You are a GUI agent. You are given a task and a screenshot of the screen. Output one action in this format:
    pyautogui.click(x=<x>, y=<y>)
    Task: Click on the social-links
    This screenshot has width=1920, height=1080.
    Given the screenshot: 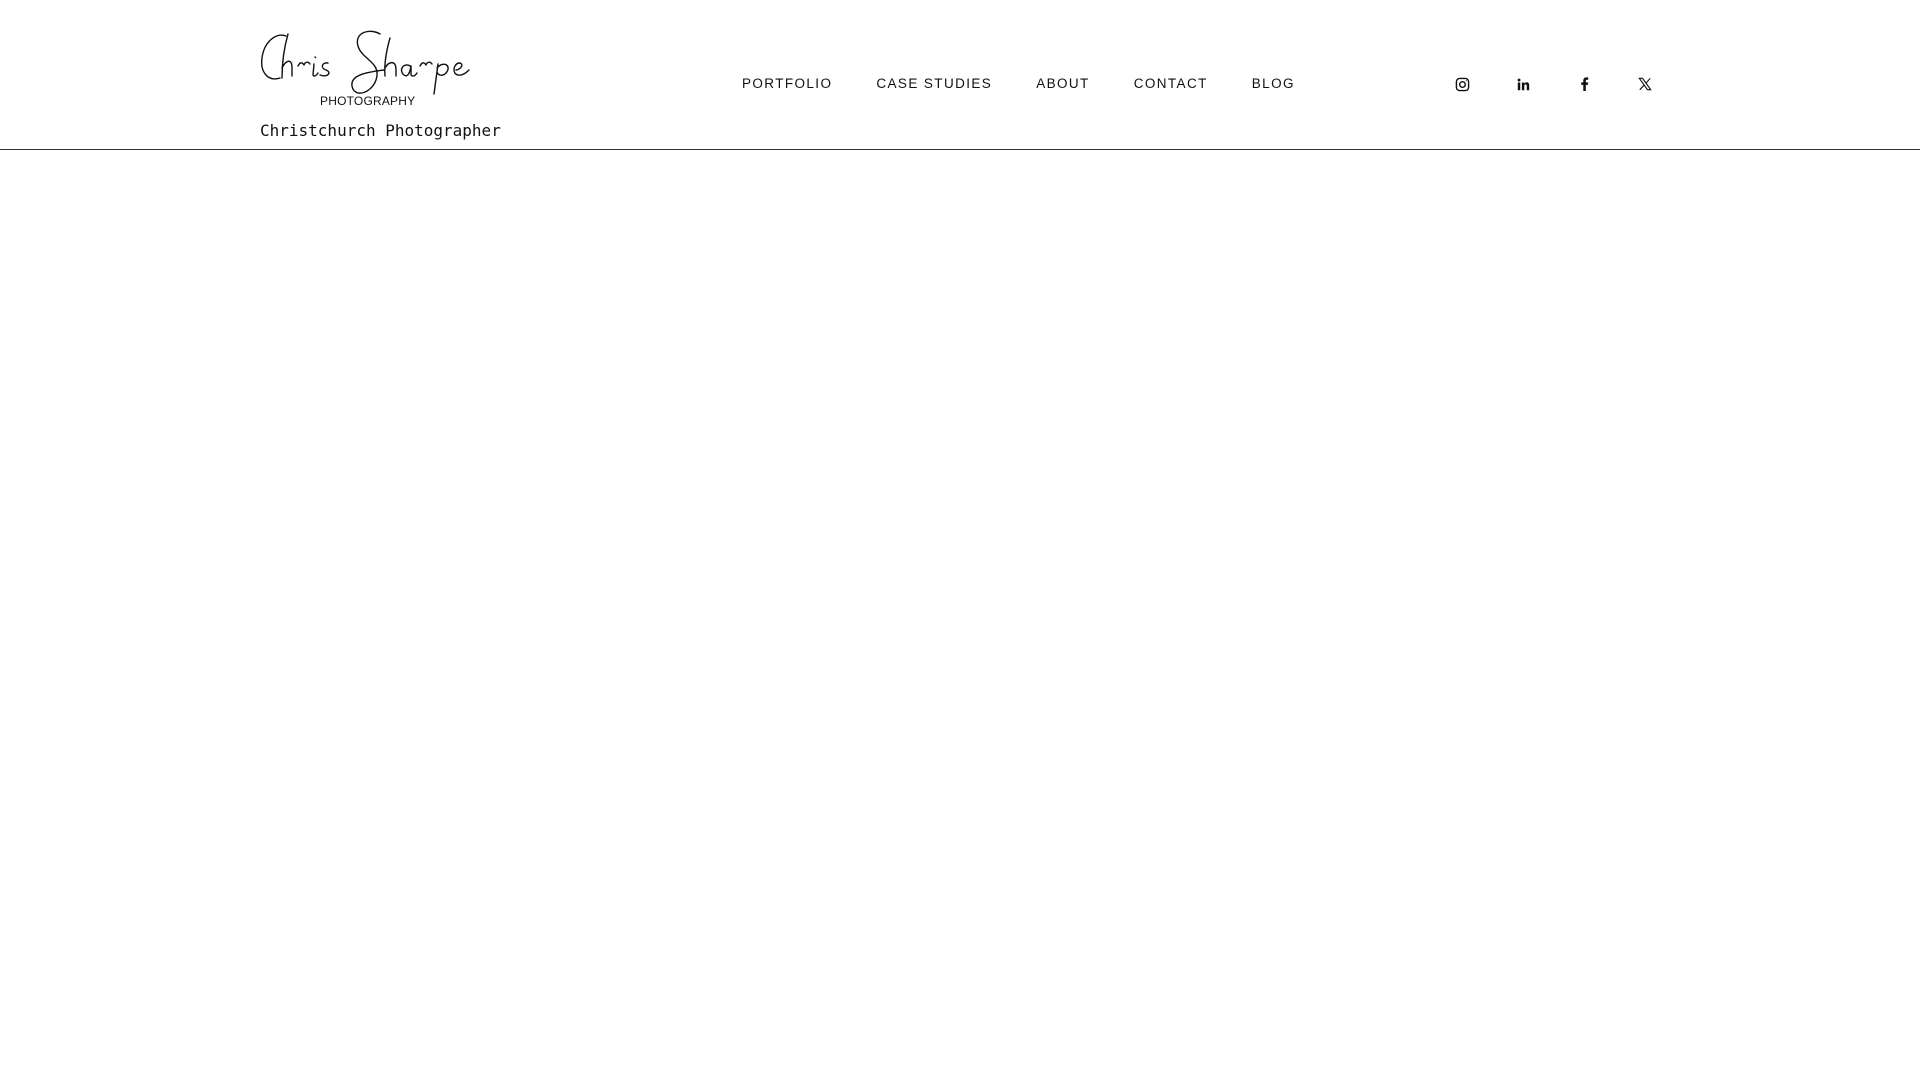 What is the action you would take?
    pyautogui.click(x=1553, y=84)
    